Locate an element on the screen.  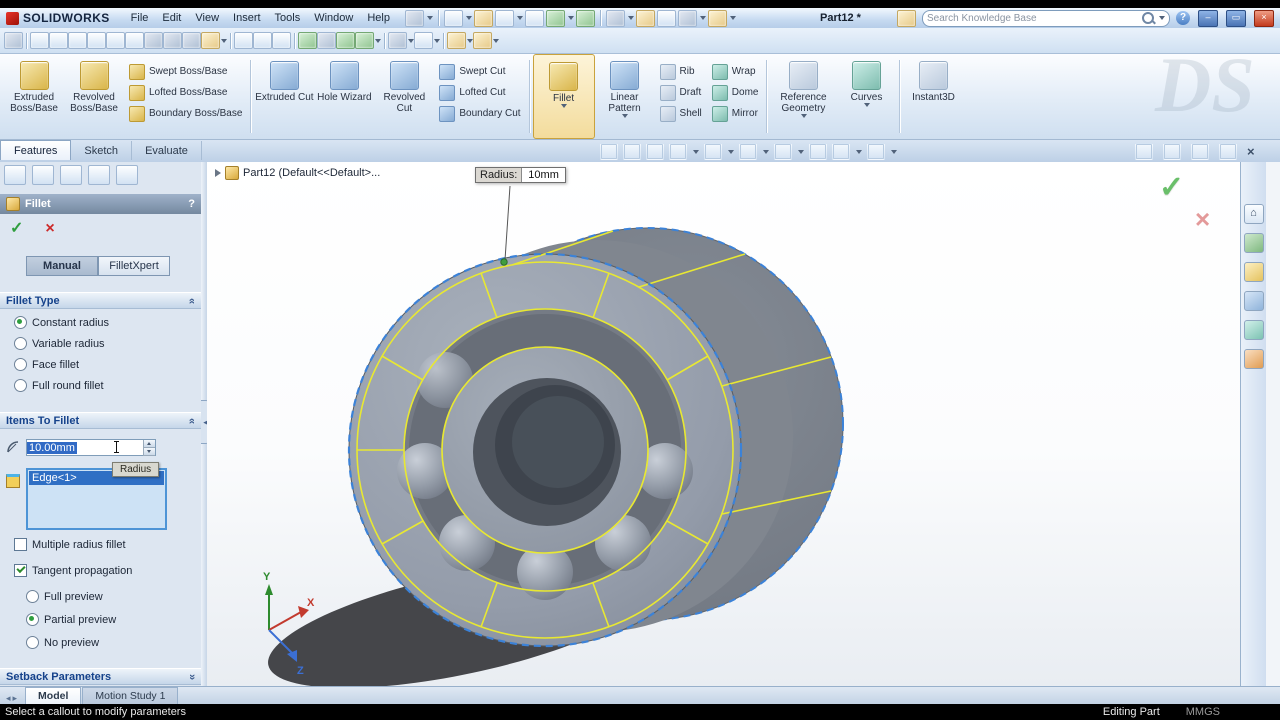
hud-view-settings-icon is located at coordinates (876, 151).